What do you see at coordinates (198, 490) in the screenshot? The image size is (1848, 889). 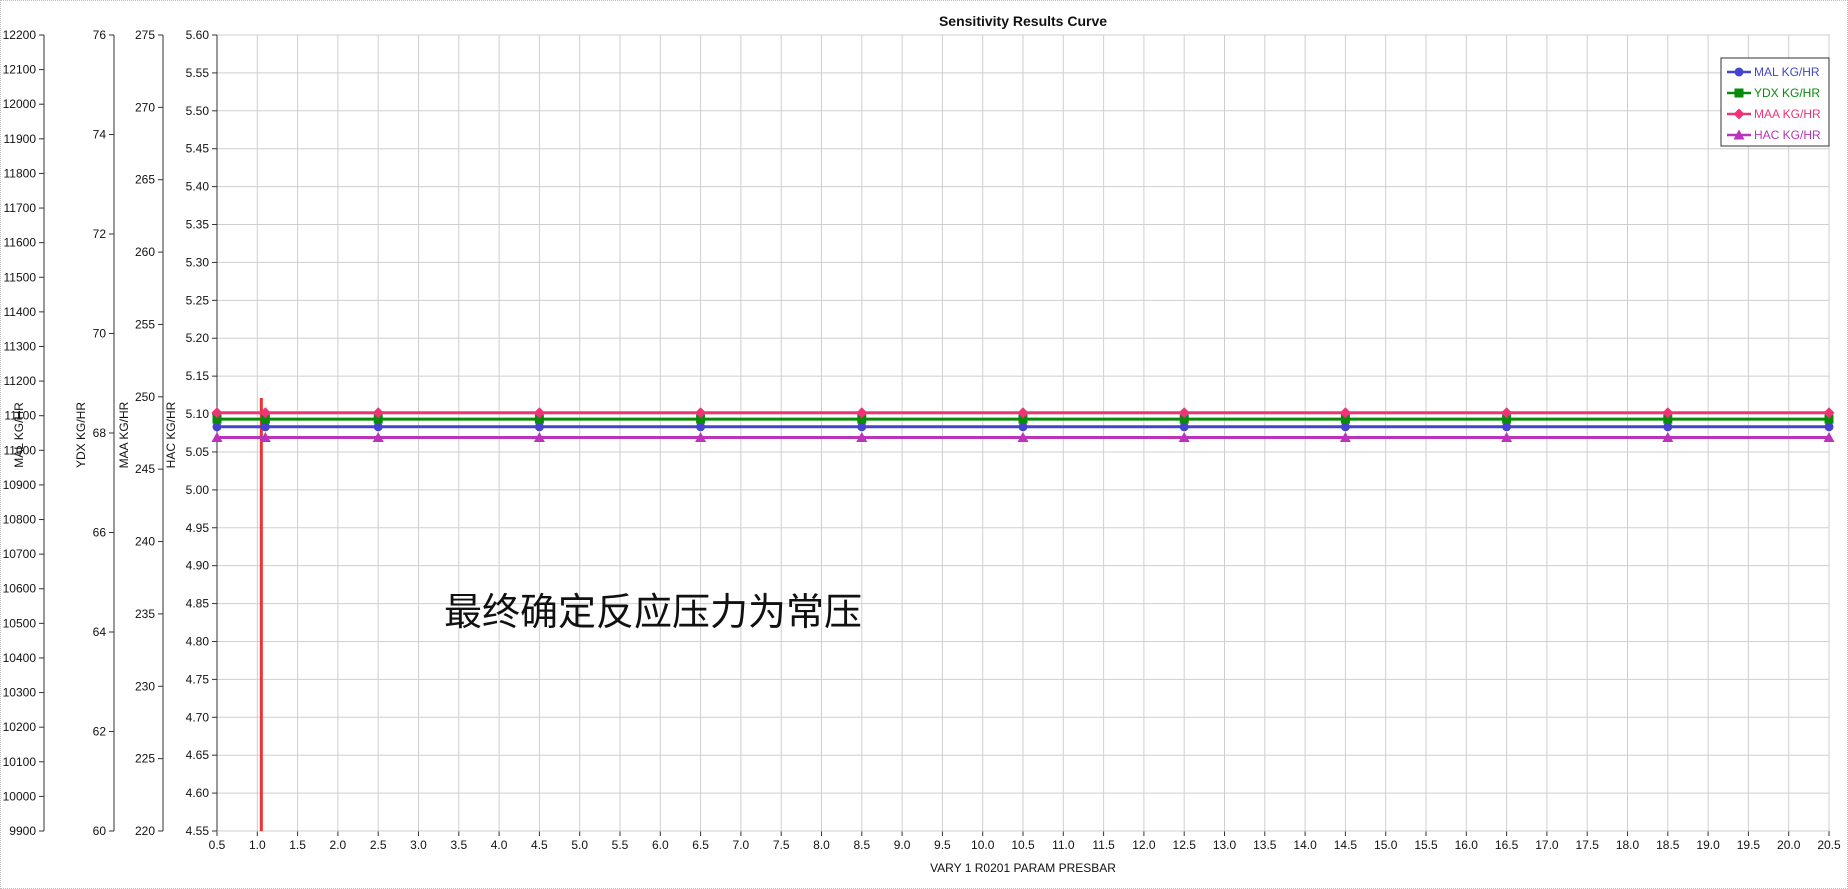 I see `hac-tick-label: 5.00` at bounding box center [198, 490].